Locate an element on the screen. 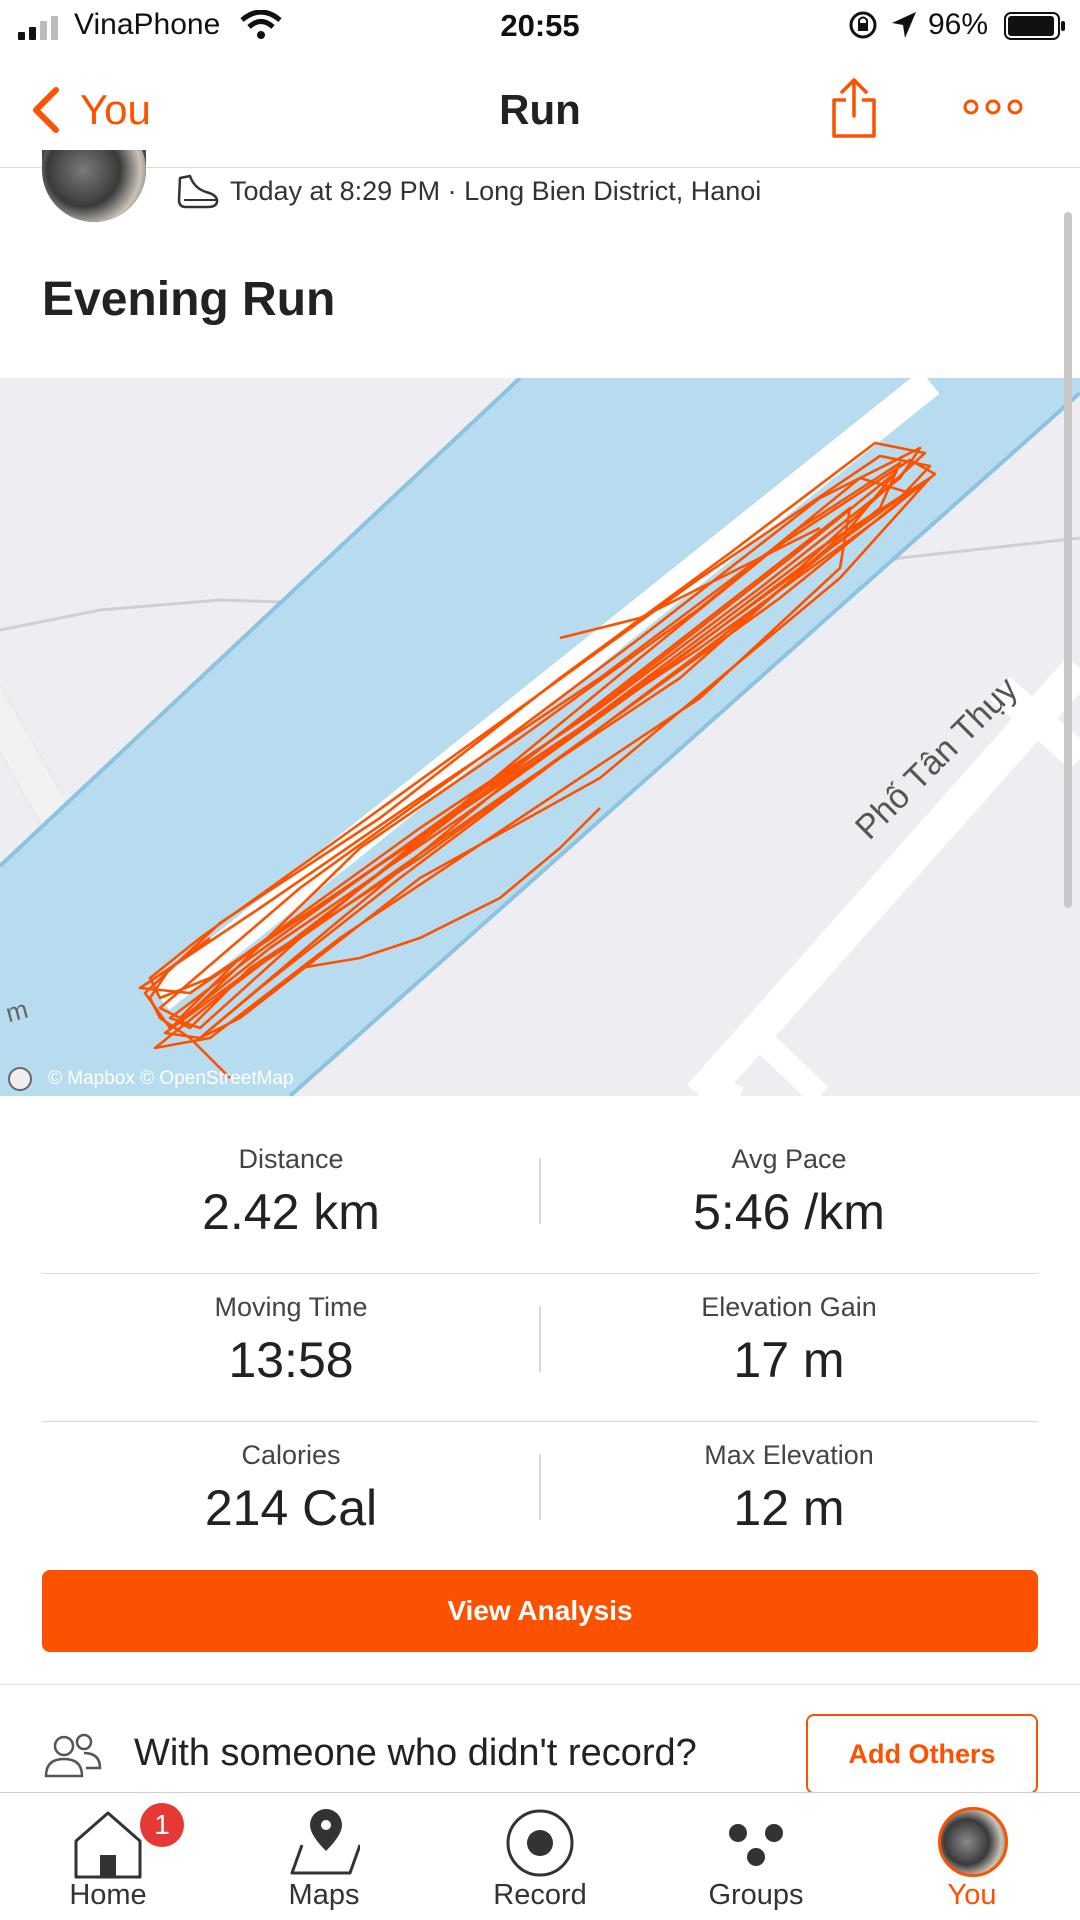 The image size is (1080, 1920). tab-groups: Groups is located at coordinates (756, 1856).